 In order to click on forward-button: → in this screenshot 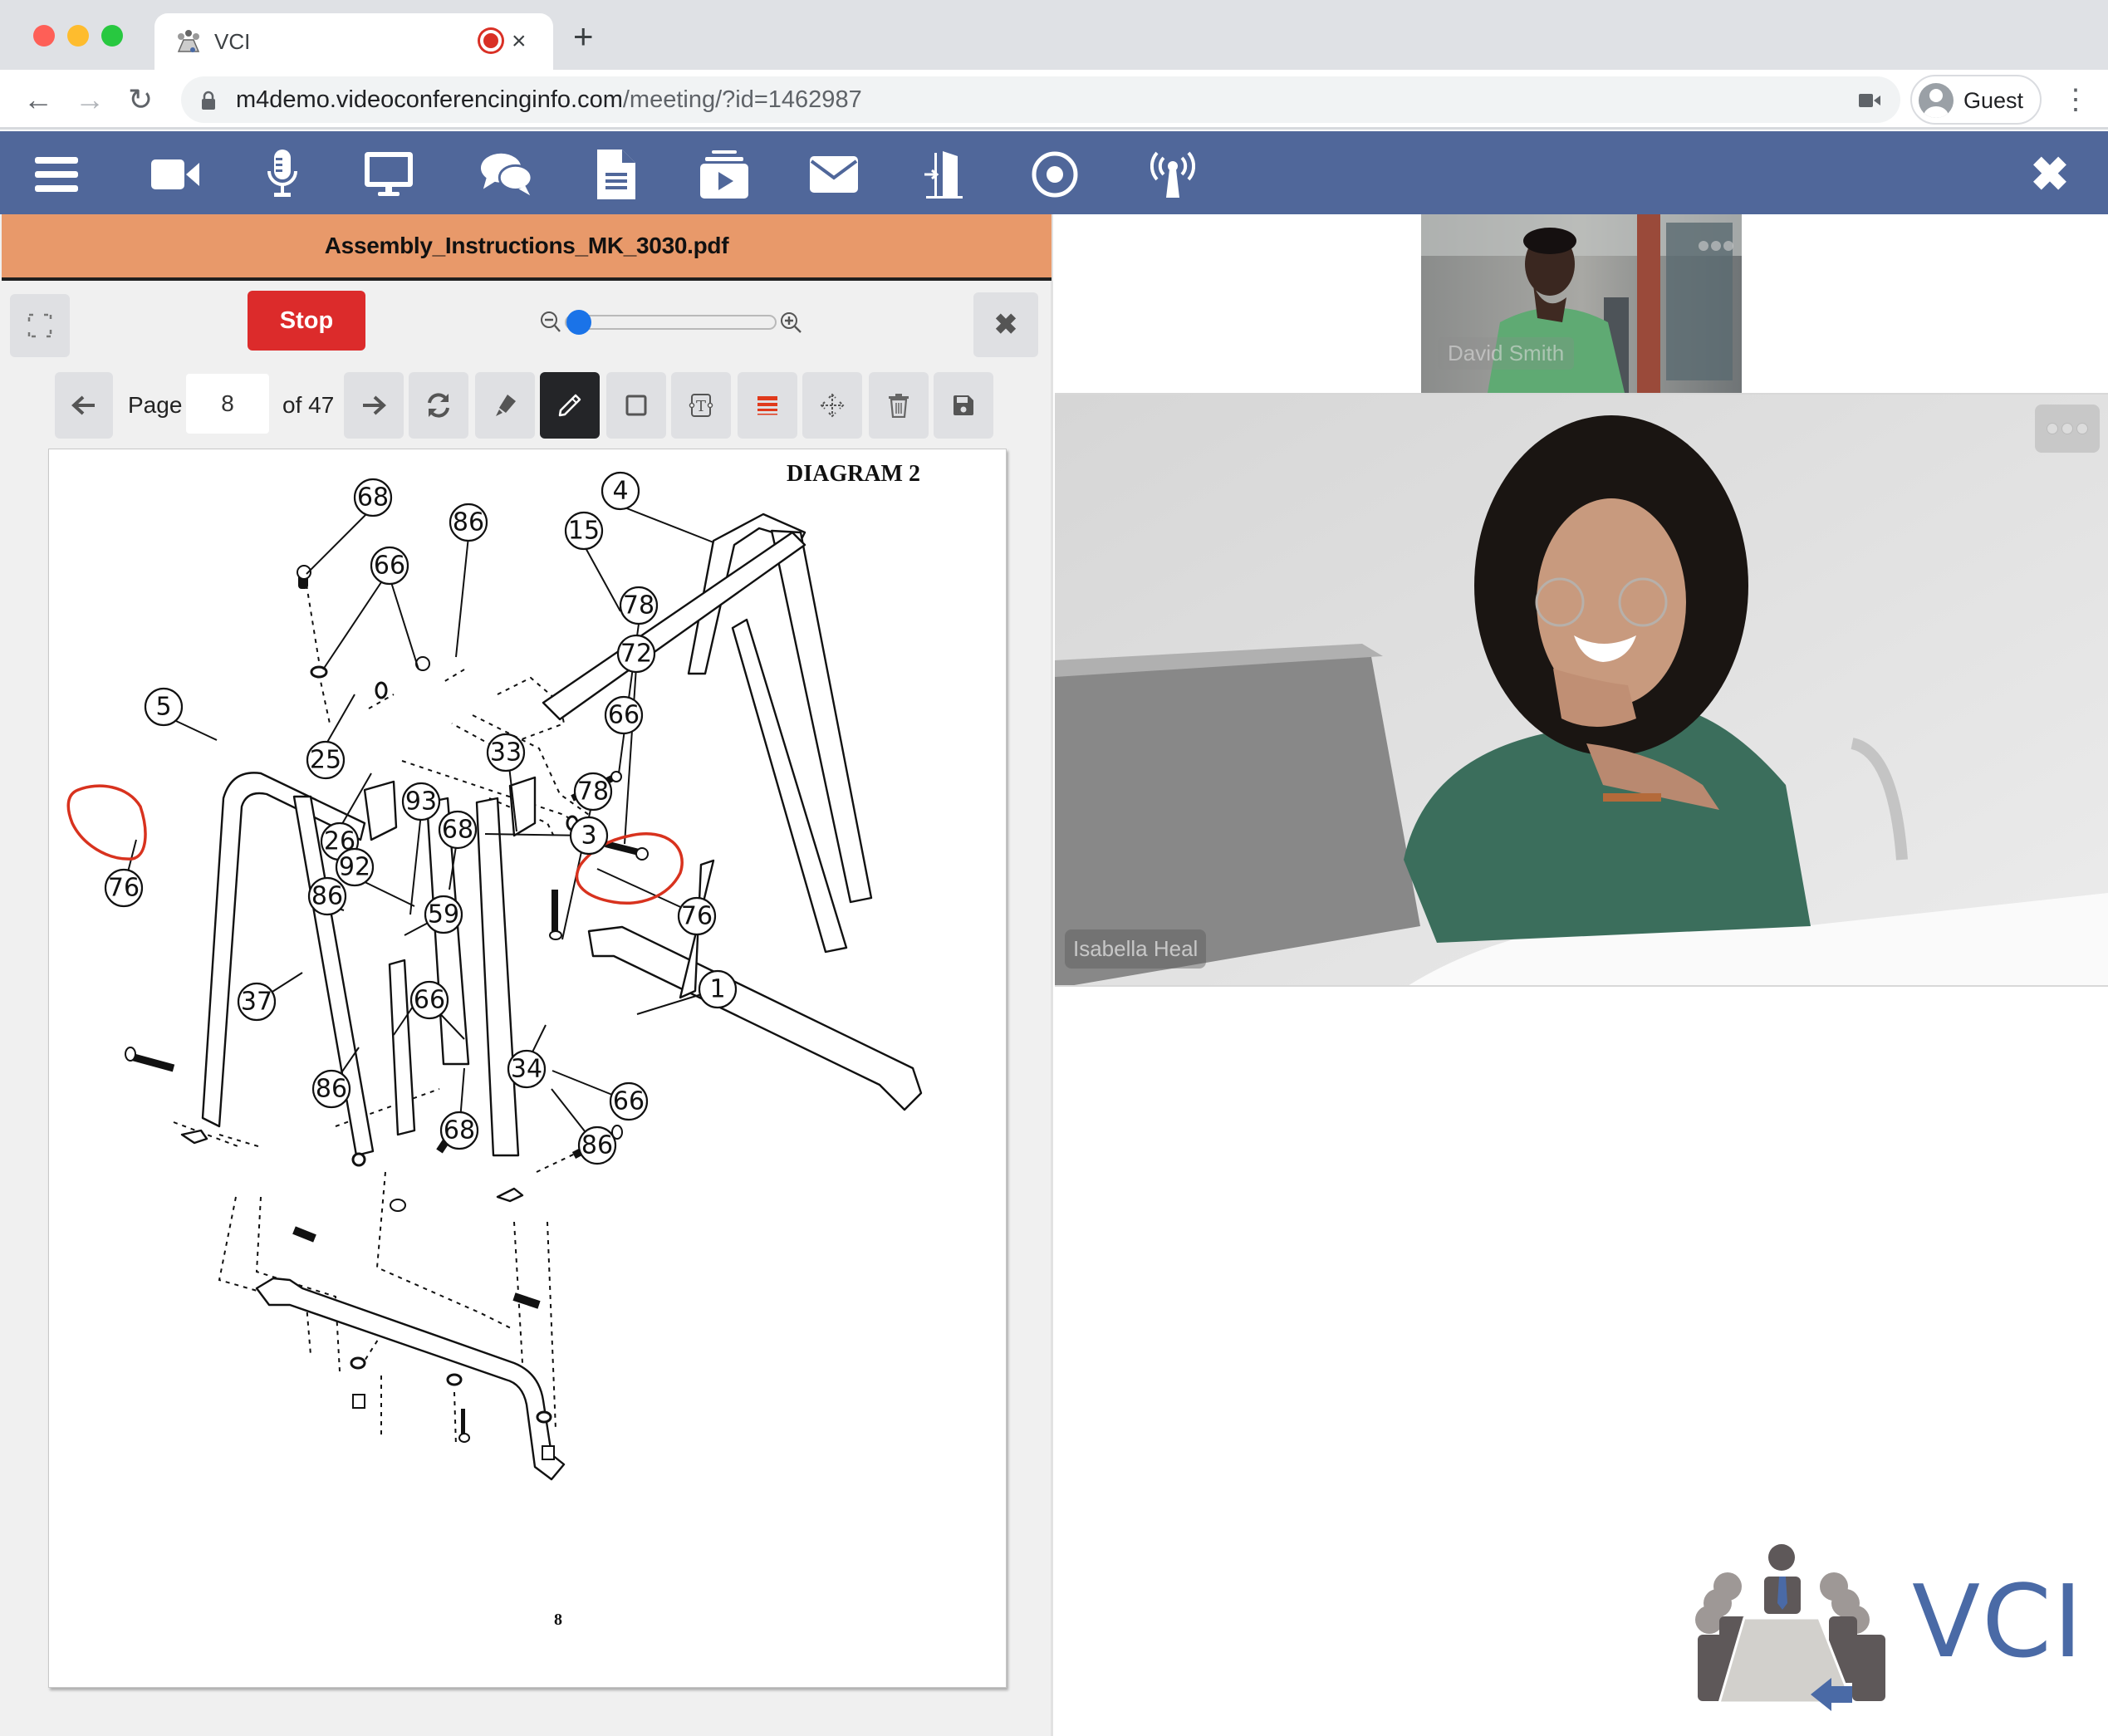, I will do `click(90, 100)`.